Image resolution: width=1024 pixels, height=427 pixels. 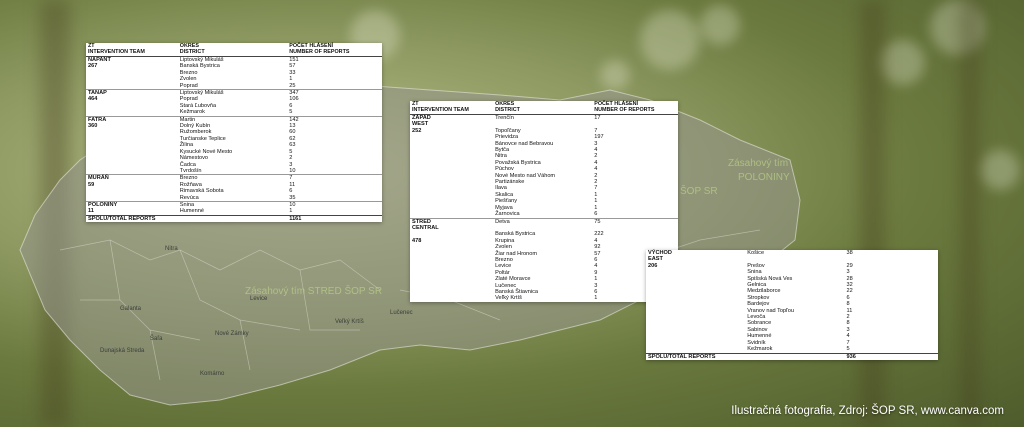 What do you see at coordinates (508, 298) in the screenshot?
I see `district-name: Veľký Krtíš` at bounding box center [508, 298].